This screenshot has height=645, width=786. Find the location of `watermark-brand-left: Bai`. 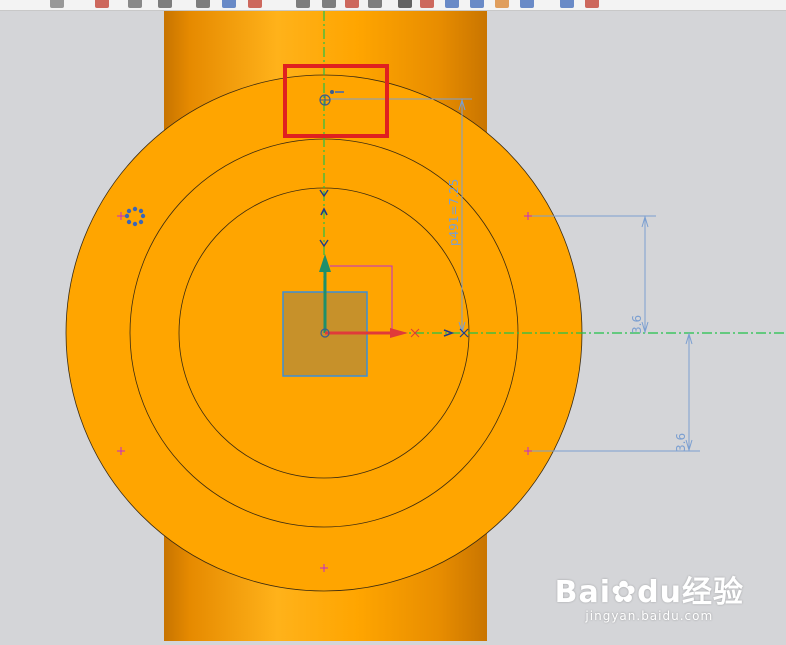

watermark-brand-left: Bai is located at coordinates (583, 592).